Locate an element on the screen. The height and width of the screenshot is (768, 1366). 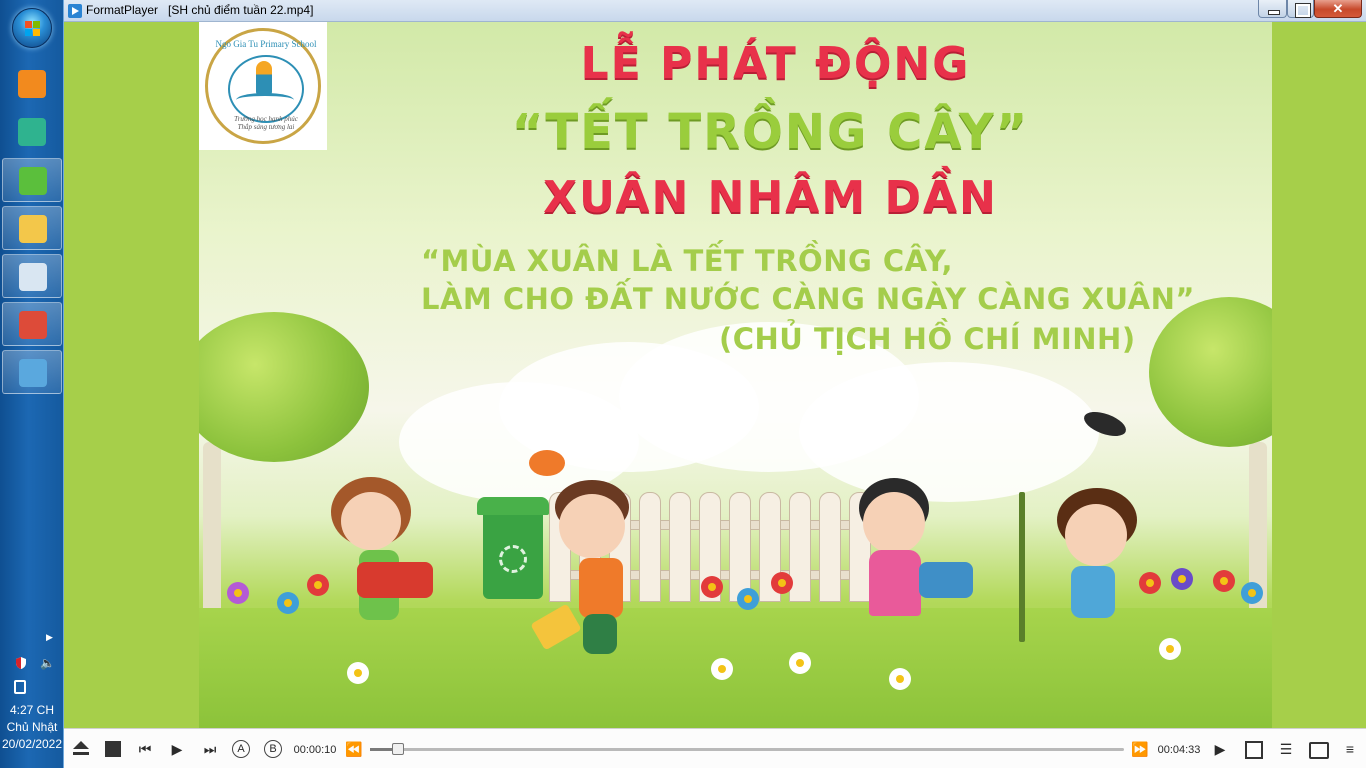
kid-2-head is located at coordinates (592, 526).